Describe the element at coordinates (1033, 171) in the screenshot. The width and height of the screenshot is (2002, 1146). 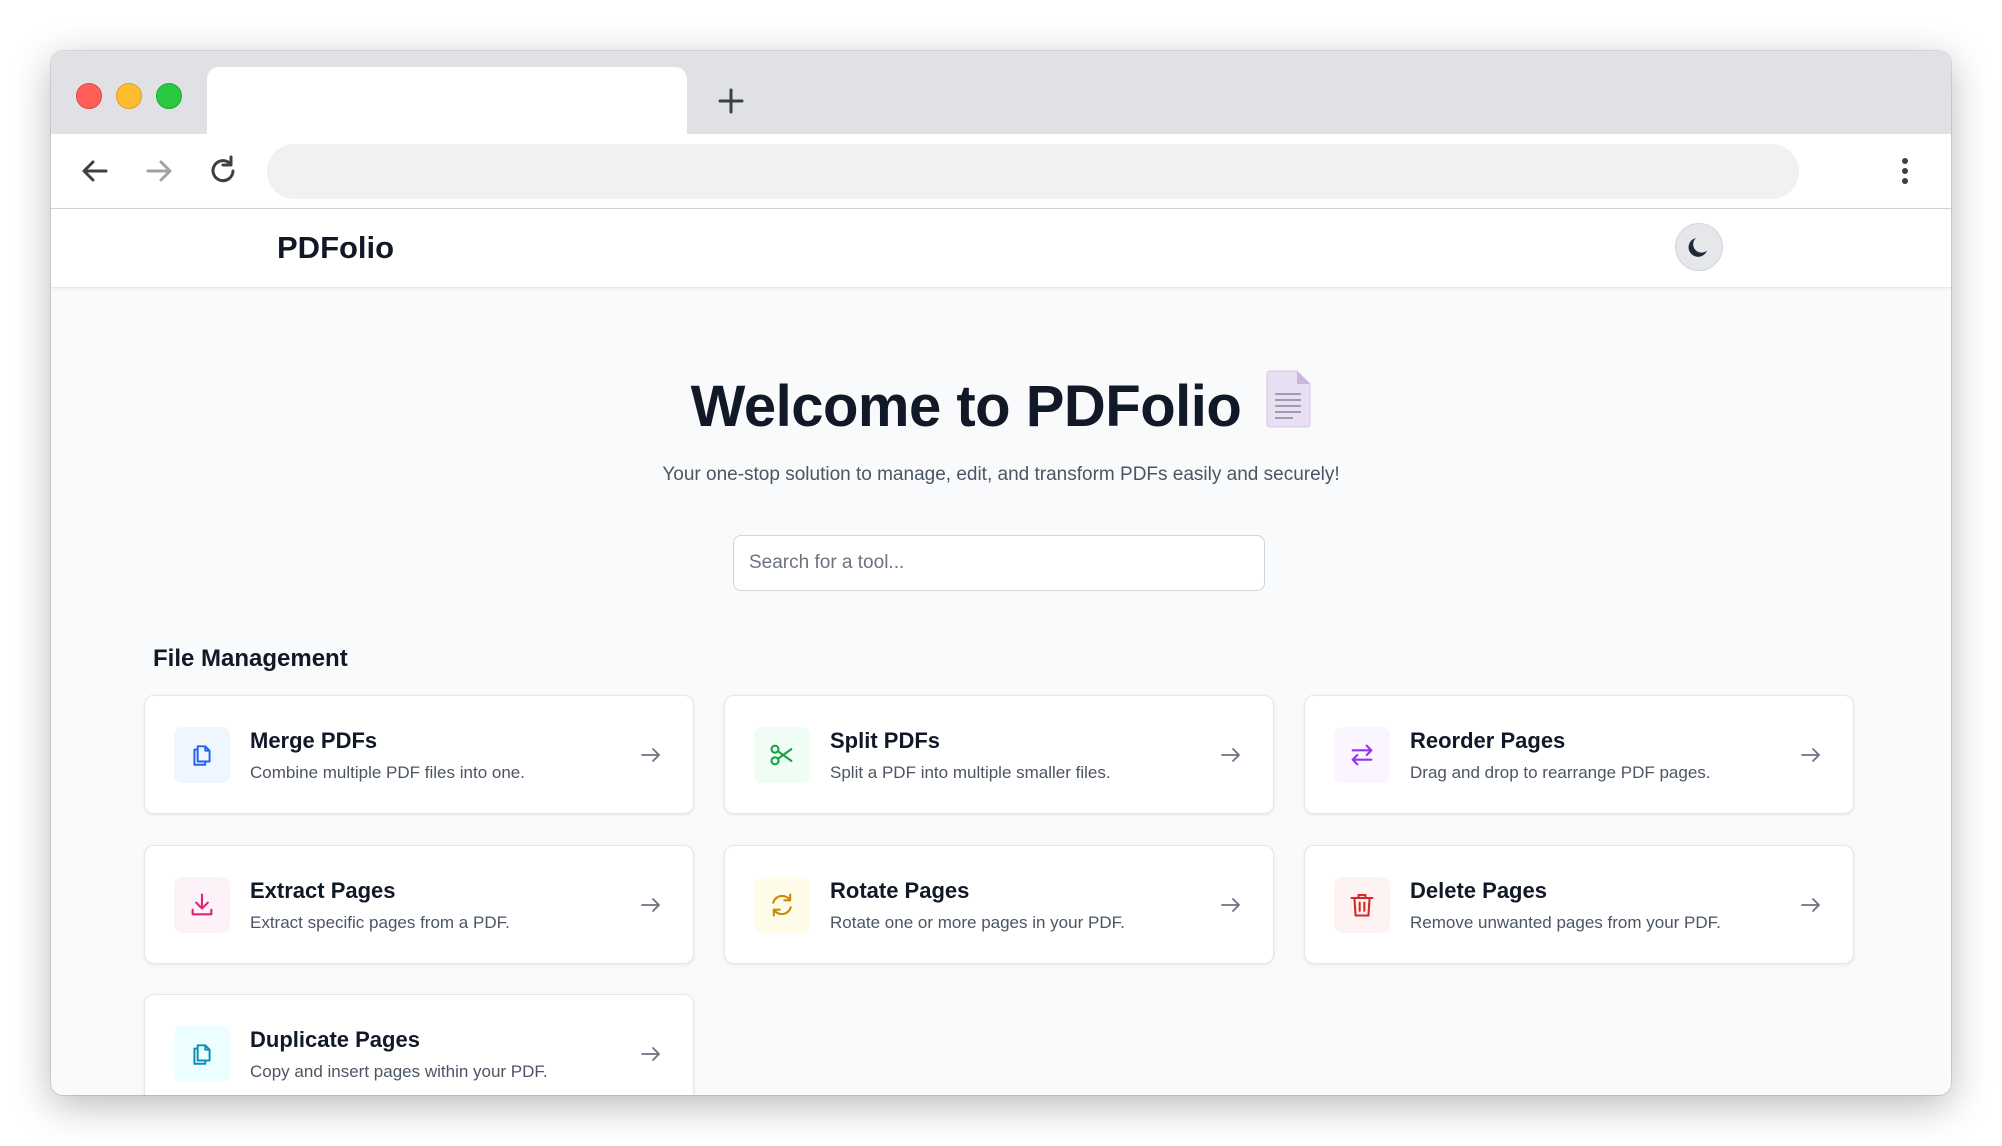
I see `address-bar` at that location.